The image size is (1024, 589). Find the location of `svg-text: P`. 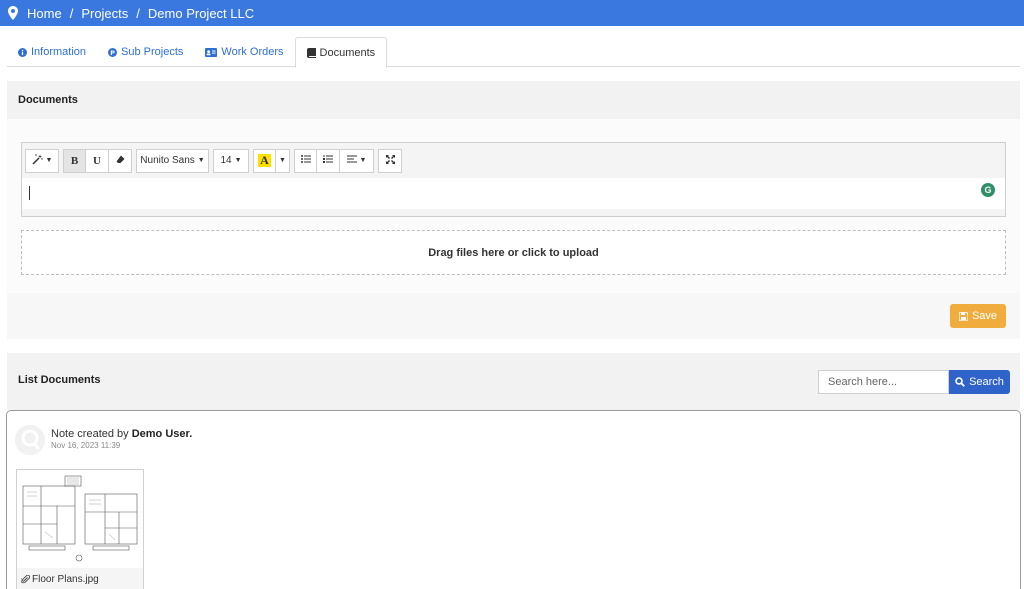

svg-text: P is located at coordinates (112, 52).